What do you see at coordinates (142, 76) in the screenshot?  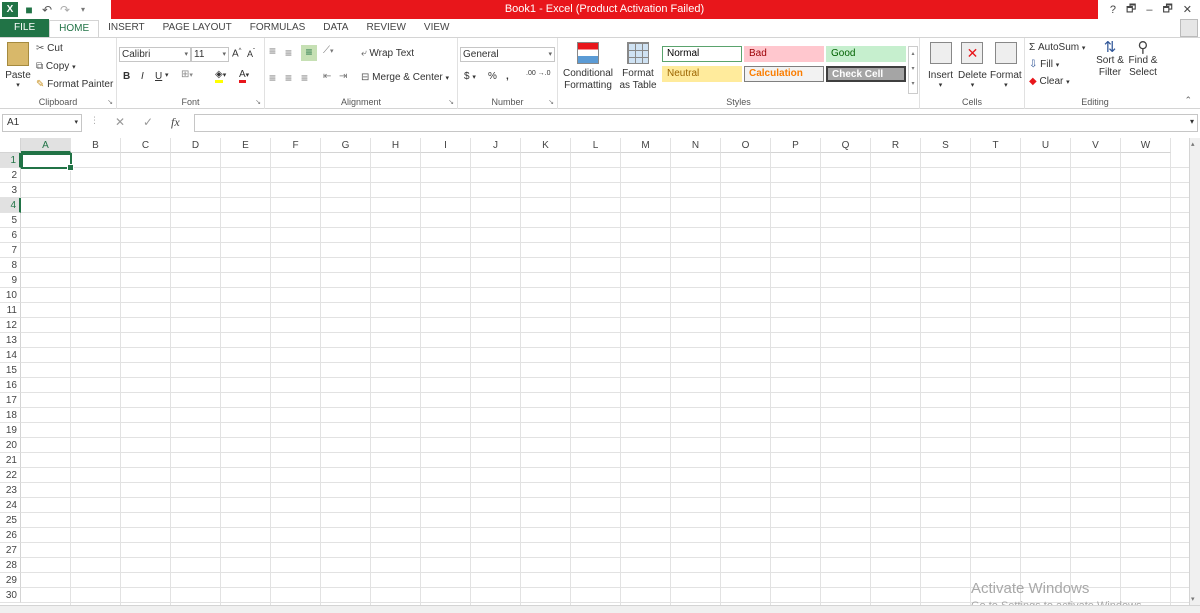 I see `italic-button: I` at bounding box center [142, 76].